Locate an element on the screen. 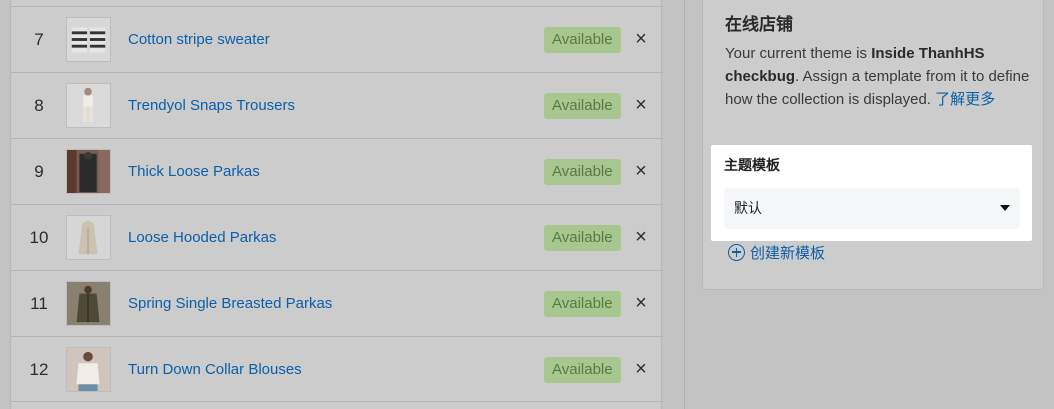 The width and height of the screenshot is (1054, 409). product-name-link: Loose Hooded Parkas is located at coordinates (202, 238).